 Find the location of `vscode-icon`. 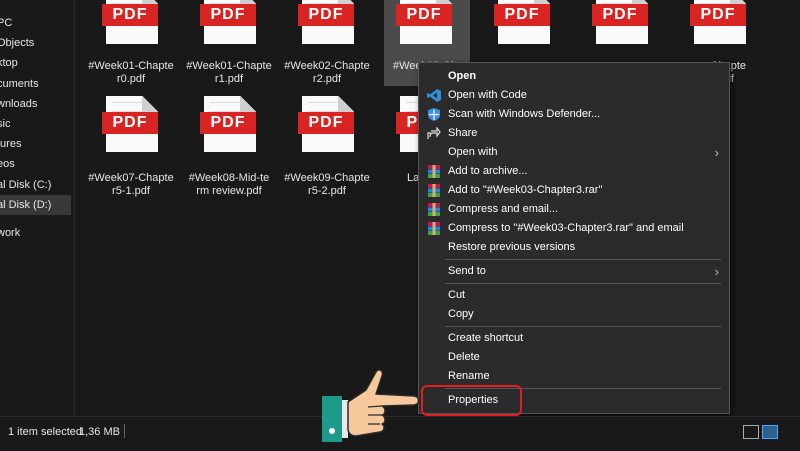

vscode-icon is located at coordinates (434, 95).